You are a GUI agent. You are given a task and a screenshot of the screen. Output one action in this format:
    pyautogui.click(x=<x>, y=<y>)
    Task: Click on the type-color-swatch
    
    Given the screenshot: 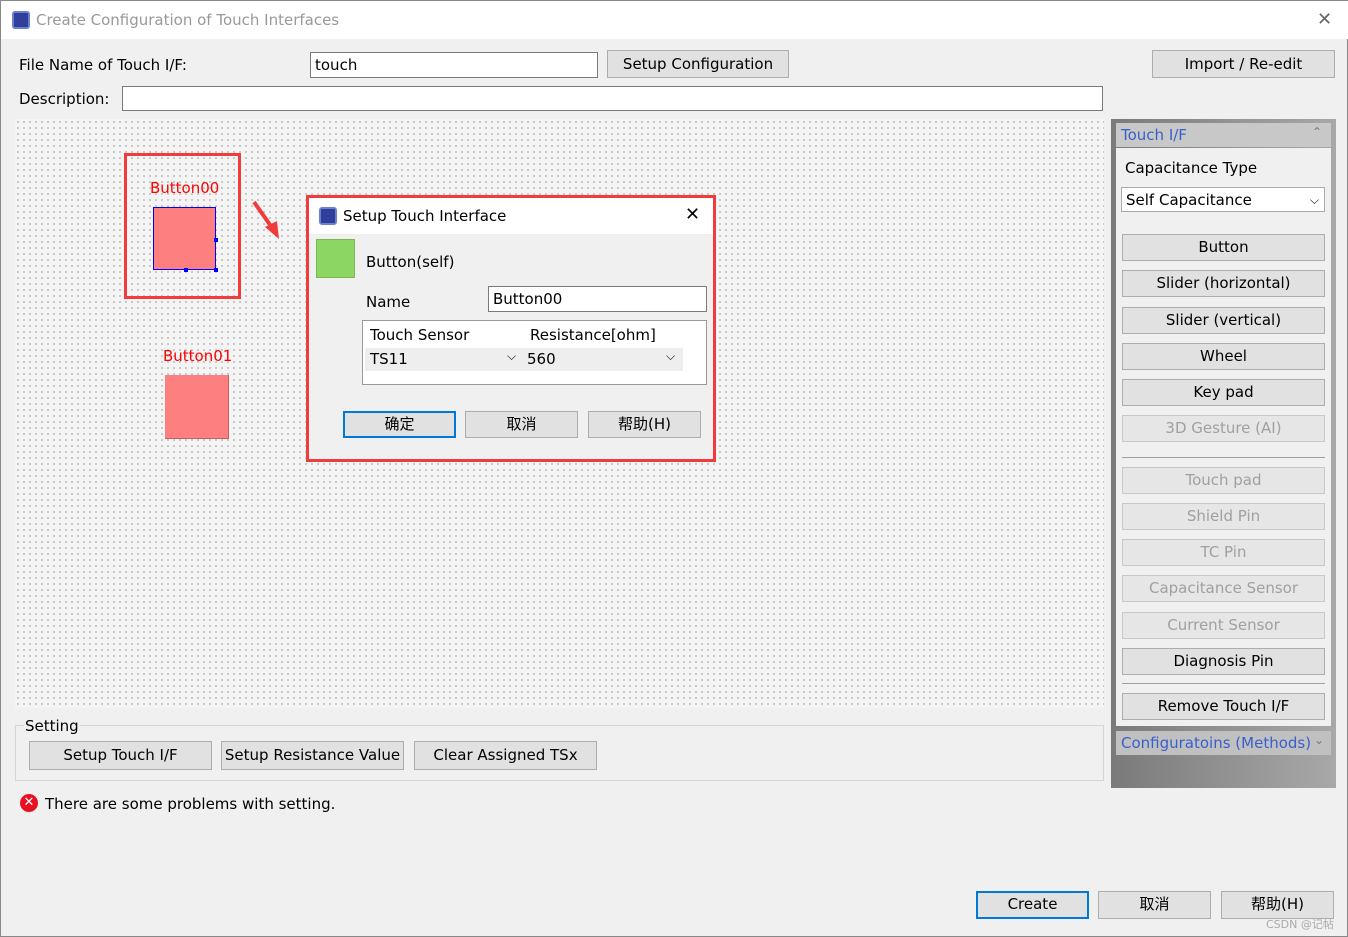 What is the action you would take?
    pyautogui.click(x=335, y=258)
    